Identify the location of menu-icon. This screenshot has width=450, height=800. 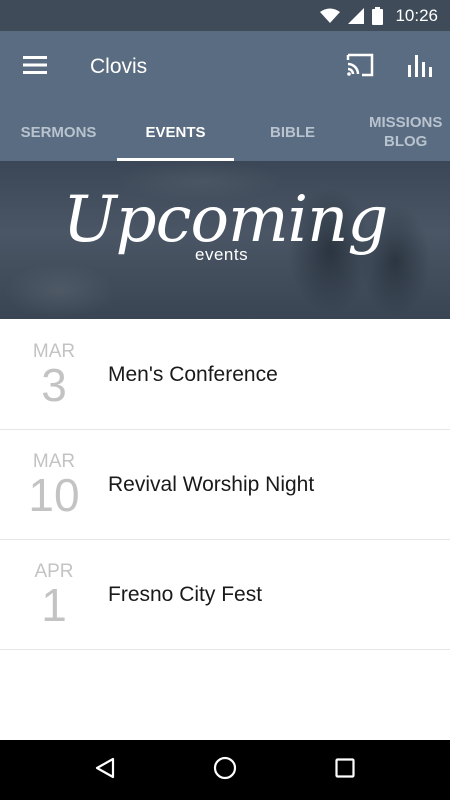
(35, 67).